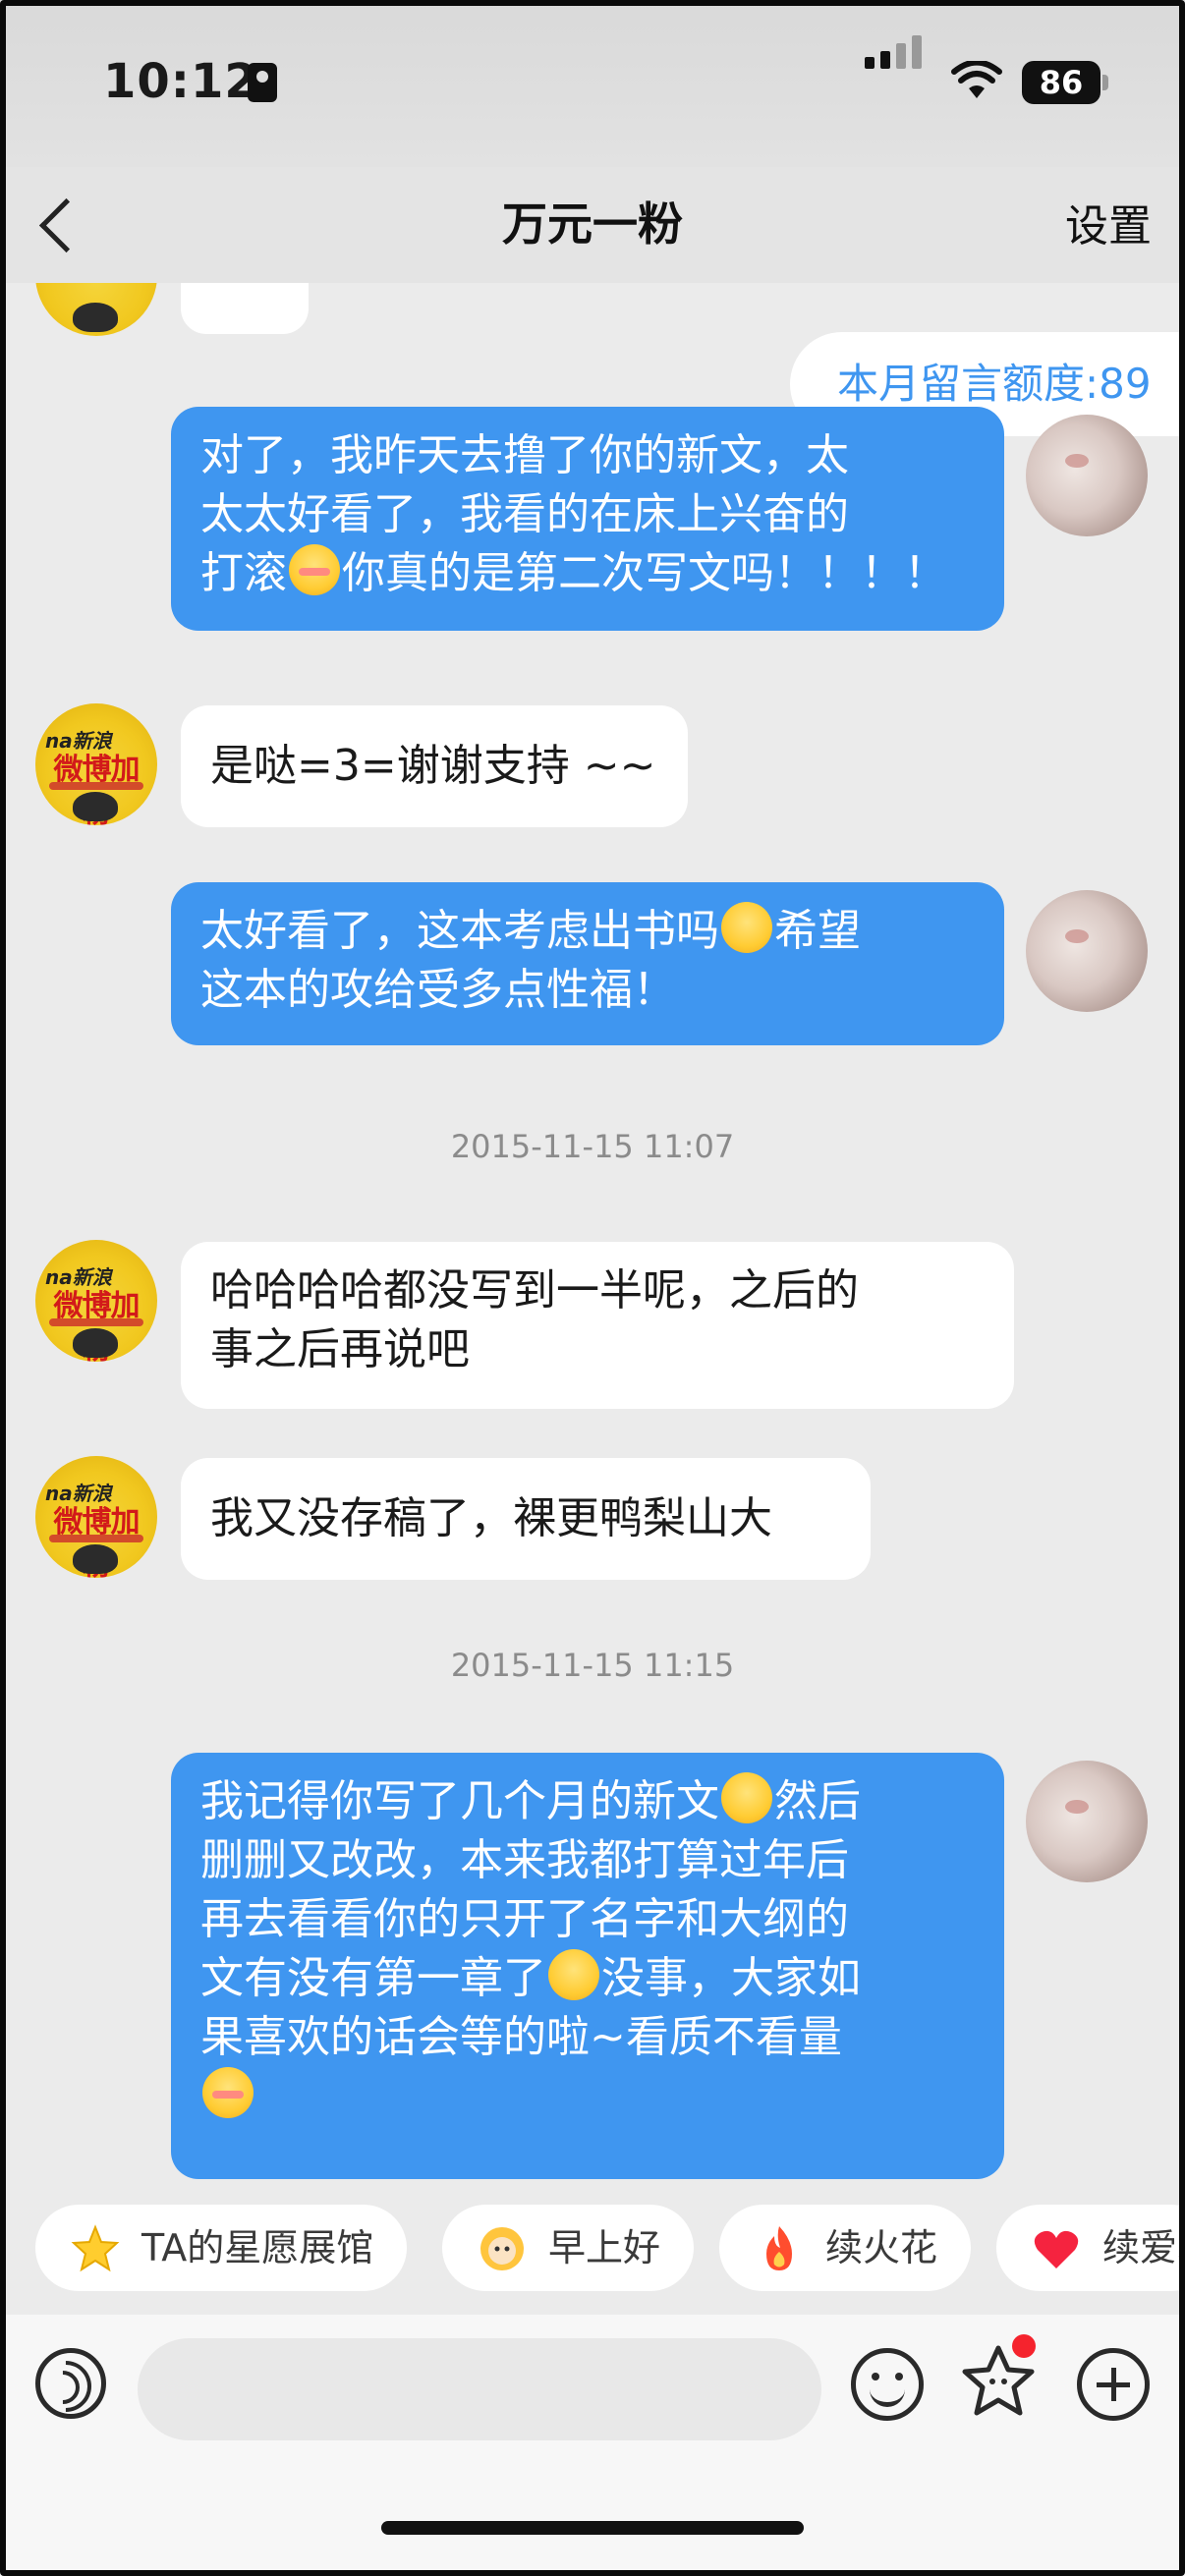 This screenshot has width=1185, height=2576. I want to click on message-text: 太好看了，这本考虑出书吗, so click(460, 931).